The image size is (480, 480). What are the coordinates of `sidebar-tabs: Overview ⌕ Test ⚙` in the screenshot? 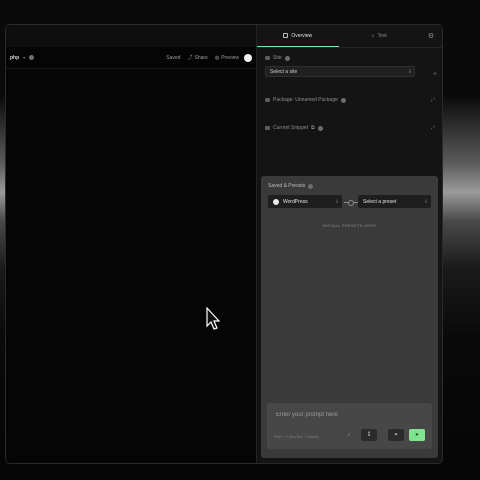 It's located at (349, 36).